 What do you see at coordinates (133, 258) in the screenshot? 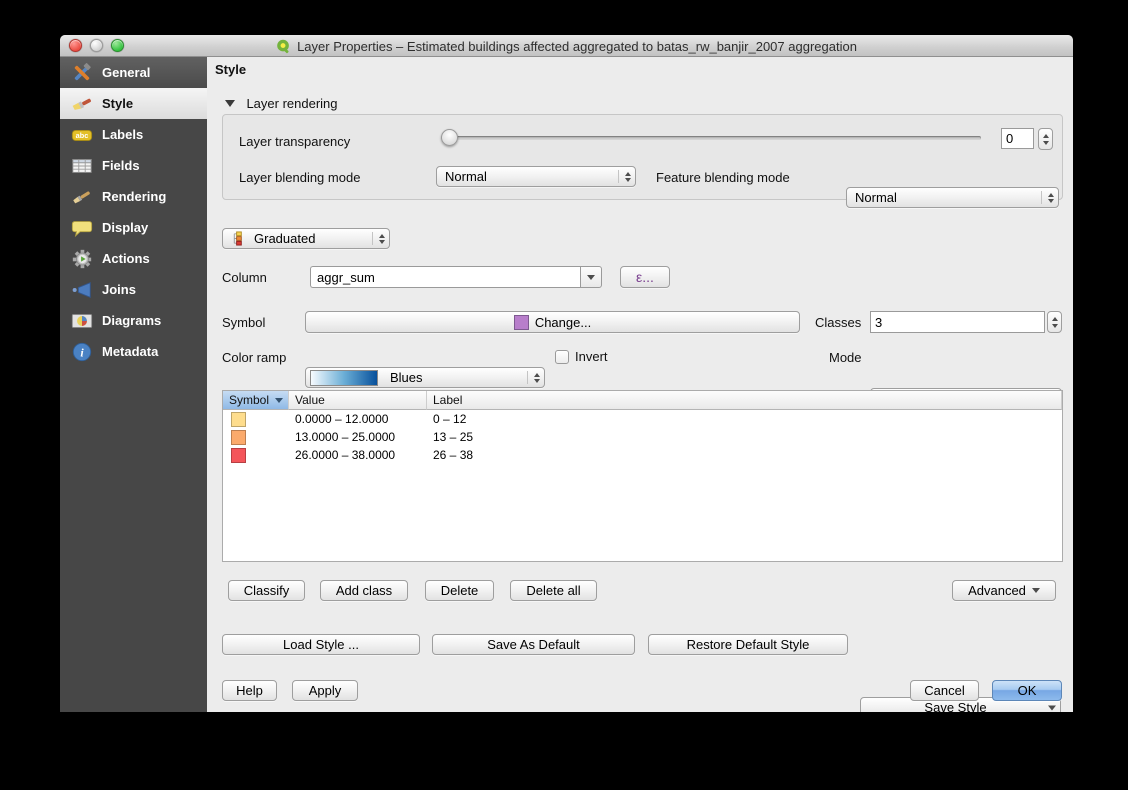
I see `sidebar-item-actions: Actions` at bounding box center [133, 258].